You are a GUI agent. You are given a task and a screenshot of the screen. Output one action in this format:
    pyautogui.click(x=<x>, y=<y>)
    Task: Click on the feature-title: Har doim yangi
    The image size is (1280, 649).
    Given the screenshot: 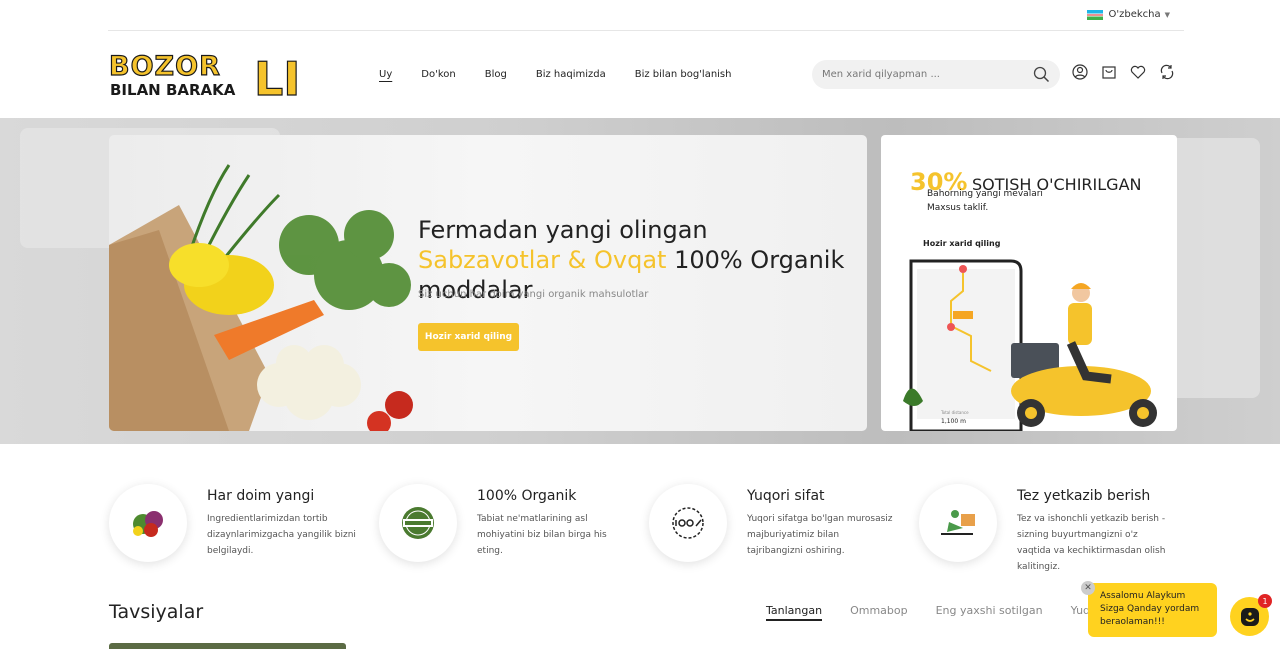 What is the action you would take?
    pyautogui.click(x=261, y=496)
    